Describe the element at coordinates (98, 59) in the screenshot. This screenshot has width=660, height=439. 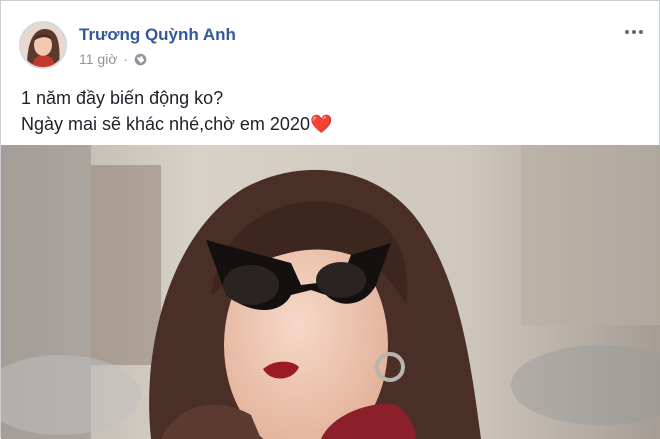
I see `post-timestamp: 11 giờ` at that location.